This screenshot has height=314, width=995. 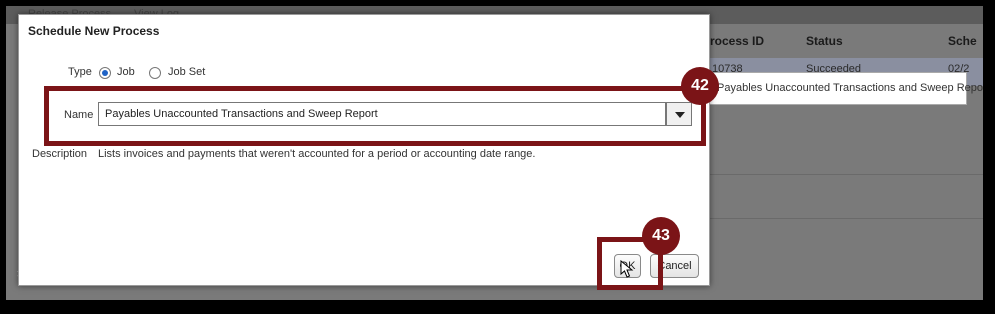 What do you see at coordinates (962, 41) in the screenshot?
I see `column-schedule: Sche` at bounding box center [962, 41].